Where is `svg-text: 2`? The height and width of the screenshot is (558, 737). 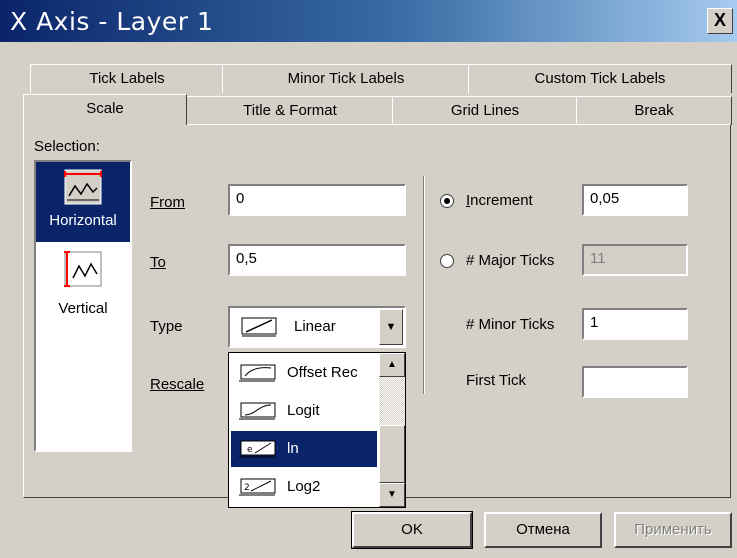 svg-text: 2 is located at coordinates (247, 488).